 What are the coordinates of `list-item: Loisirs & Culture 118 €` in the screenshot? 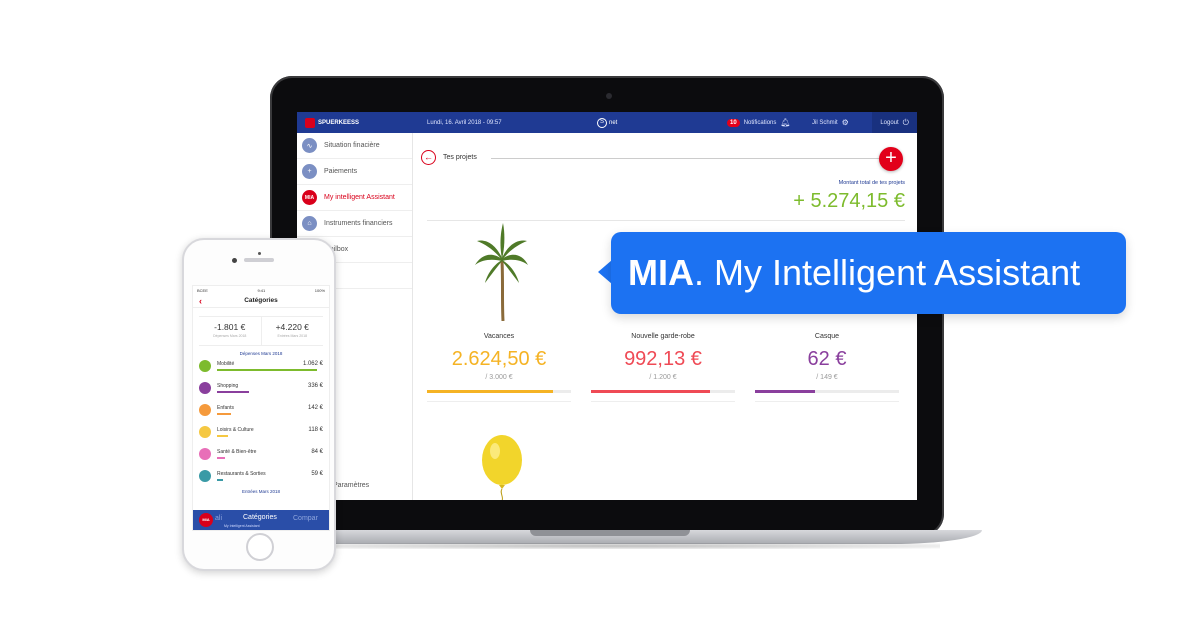 It's located at (261, 433).